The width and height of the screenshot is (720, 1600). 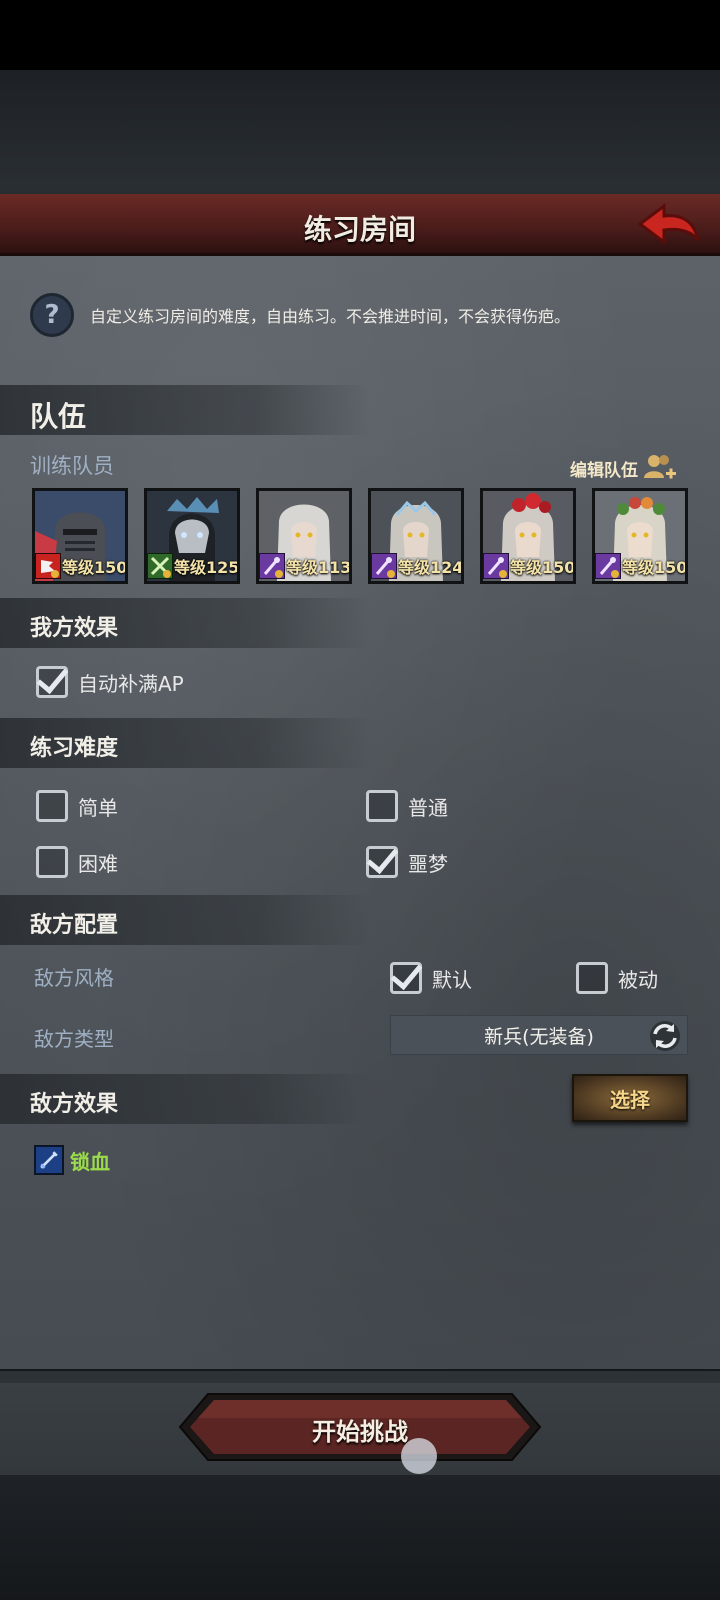 What do you see at coordinates (48, 566) in the screenshot?
I see `flag-crest-icon` at bounding box center [48, 566].